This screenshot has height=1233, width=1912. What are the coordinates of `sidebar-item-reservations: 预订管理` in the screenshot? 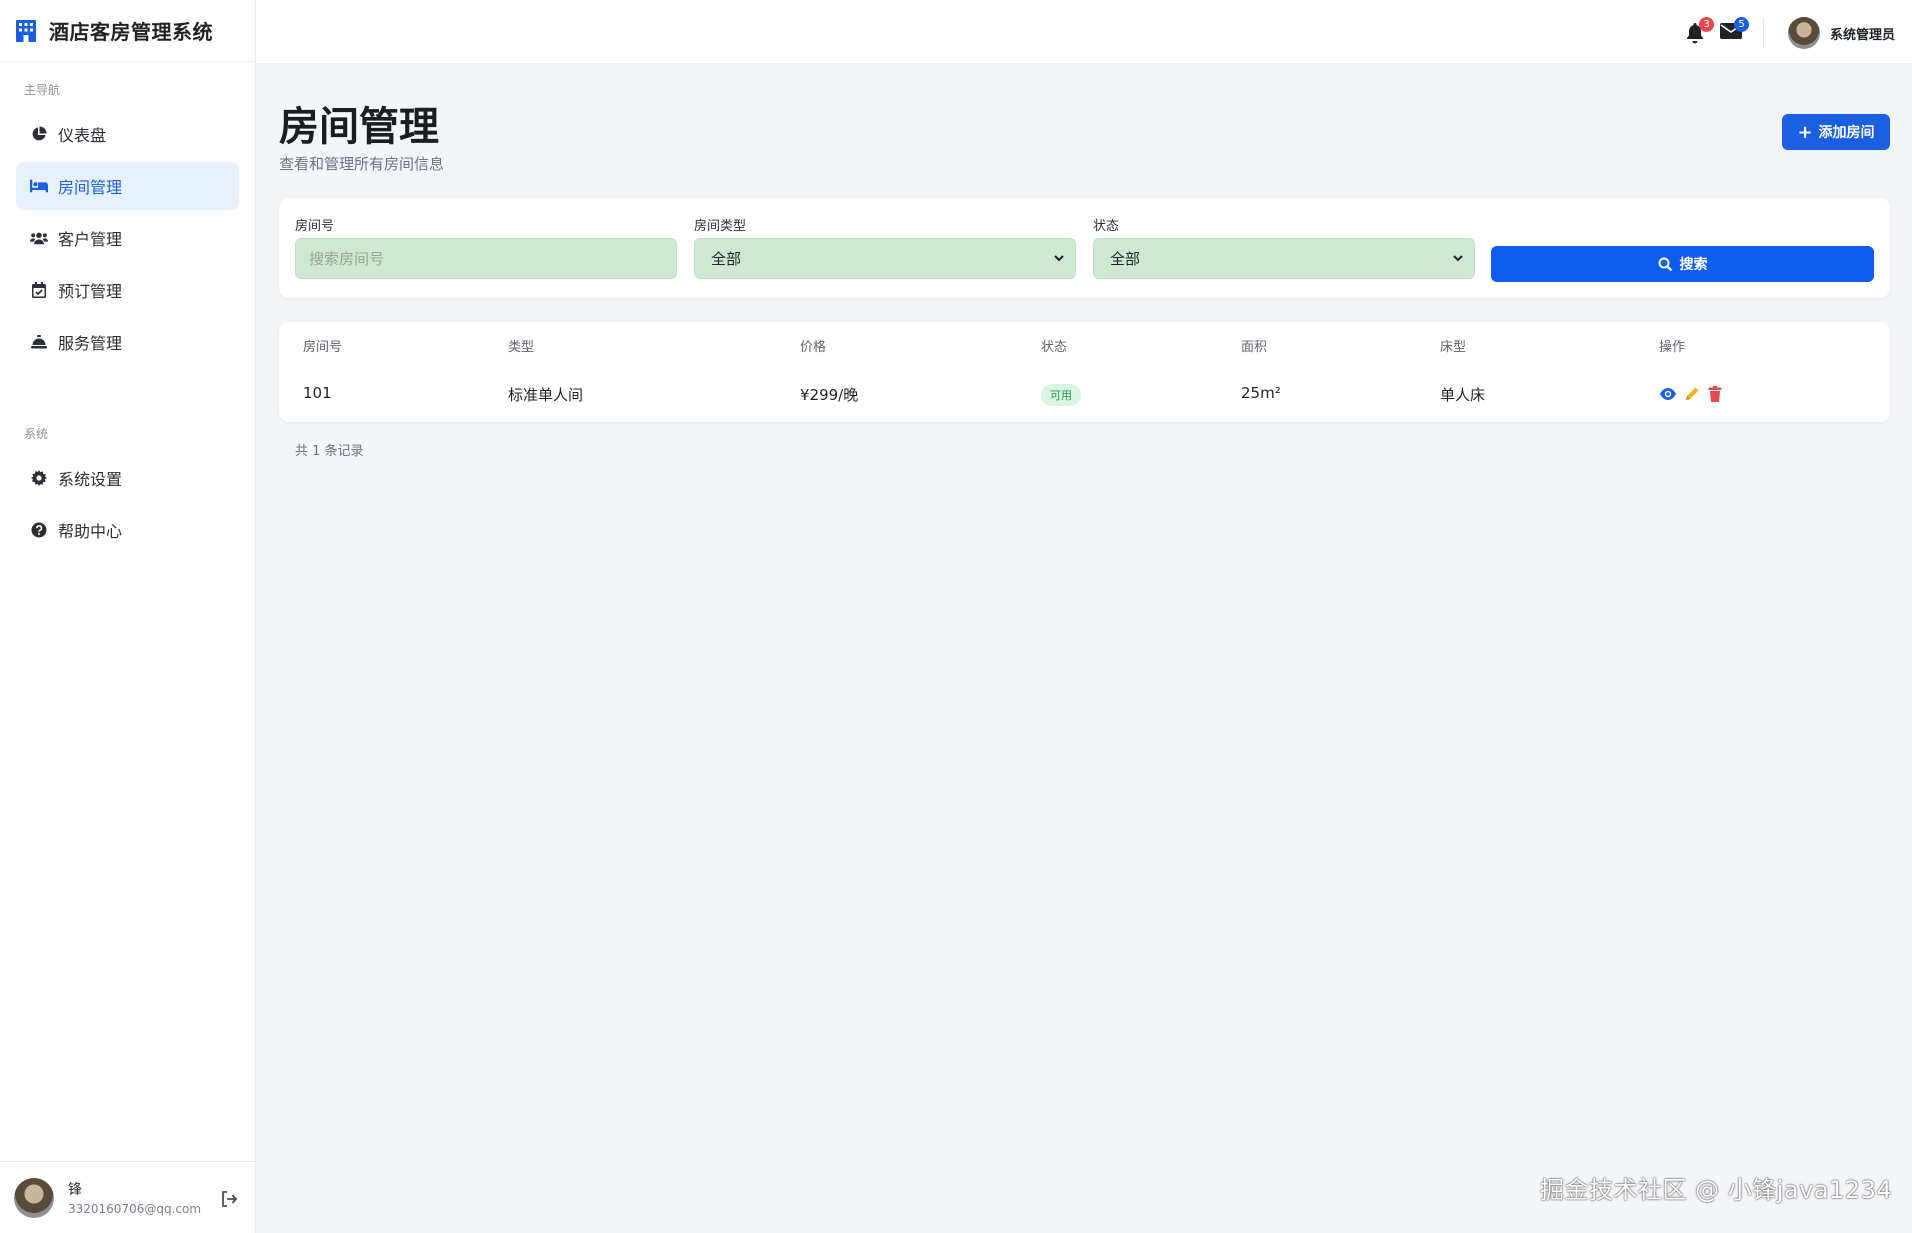 It's located at (127, 290).